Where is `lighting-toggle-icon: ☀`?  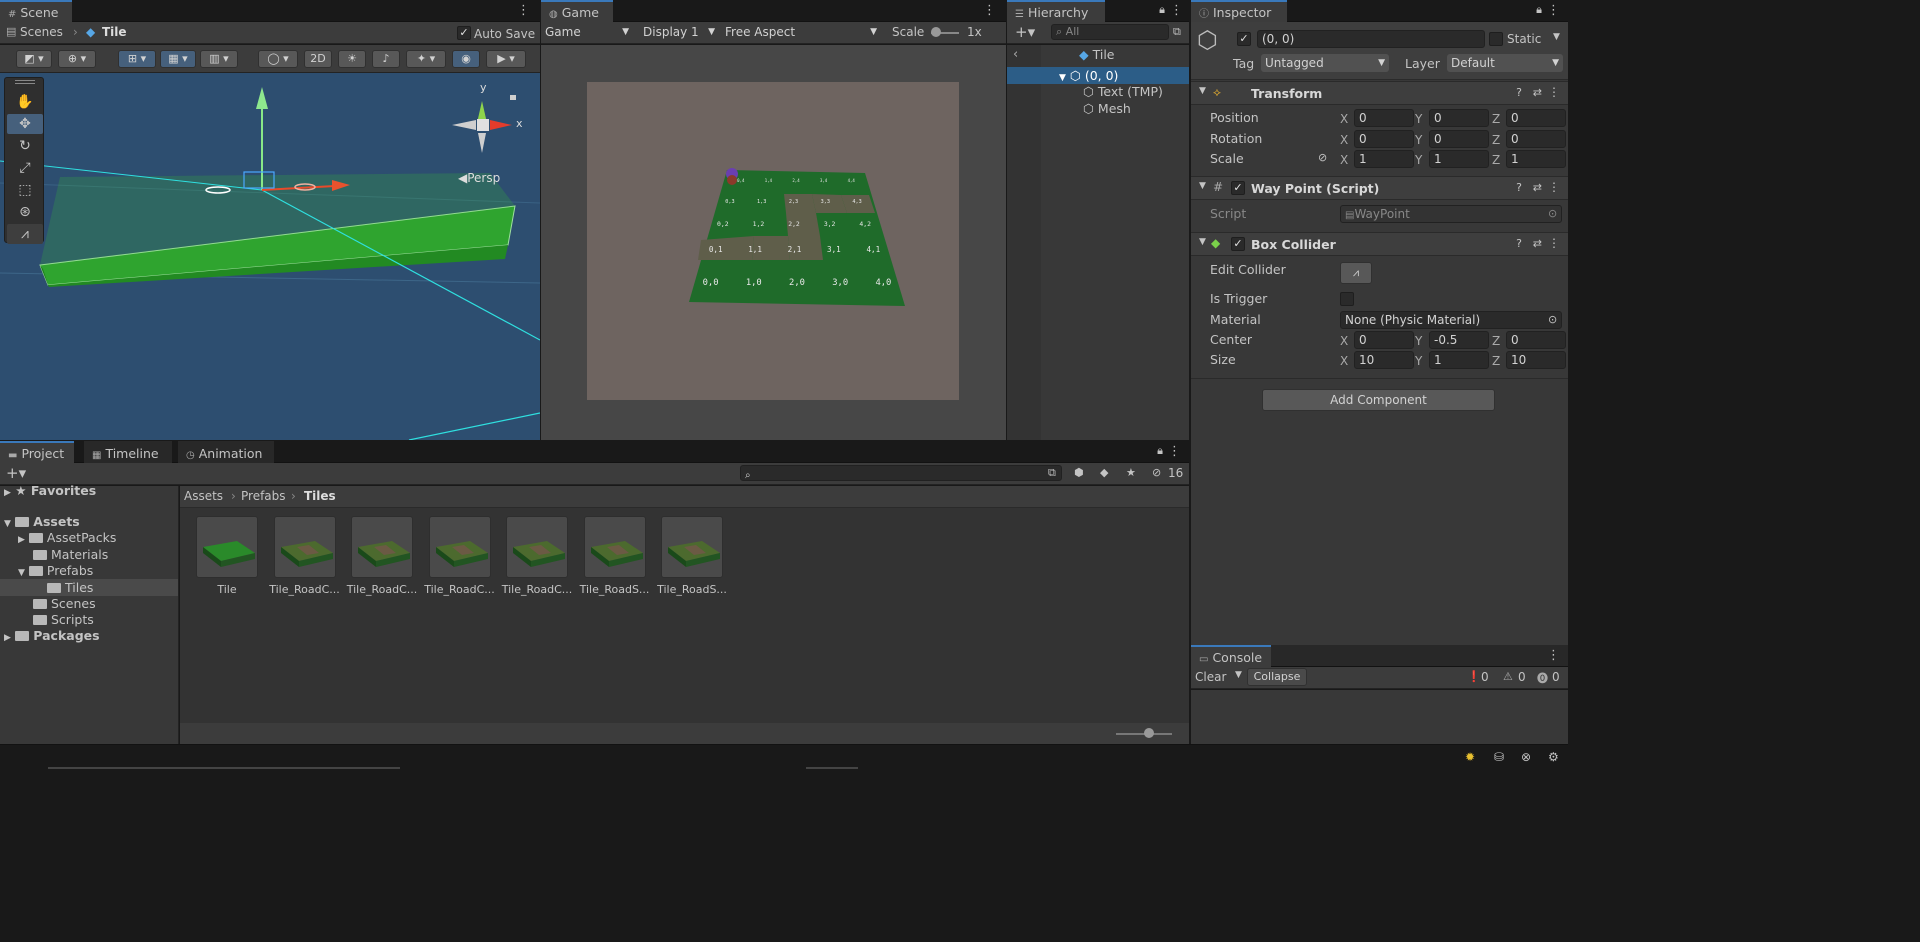
lighting-toggle-icon: ☀ is located at coordinates (352, 59).